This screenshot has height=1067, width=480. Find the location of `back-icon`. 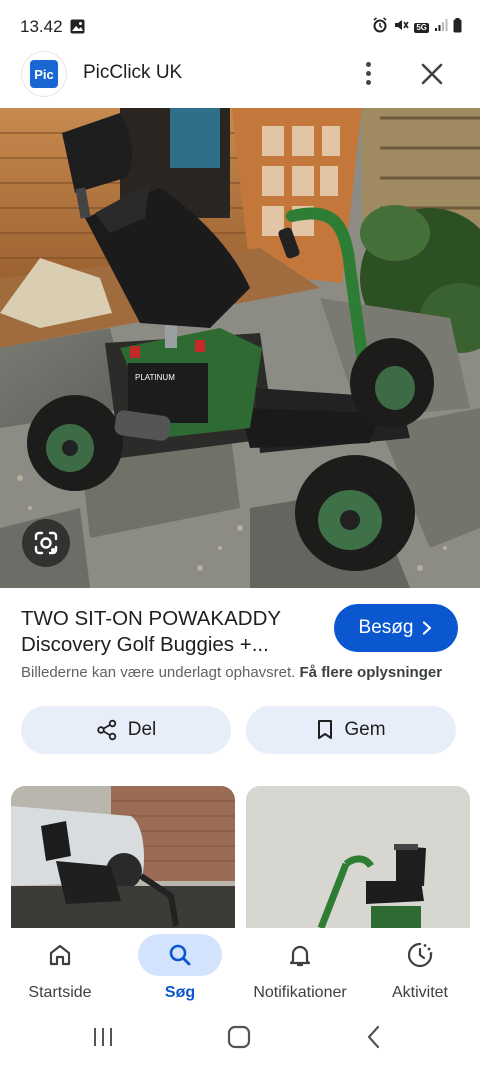

back-icon is located at coordinates (373, 1037).